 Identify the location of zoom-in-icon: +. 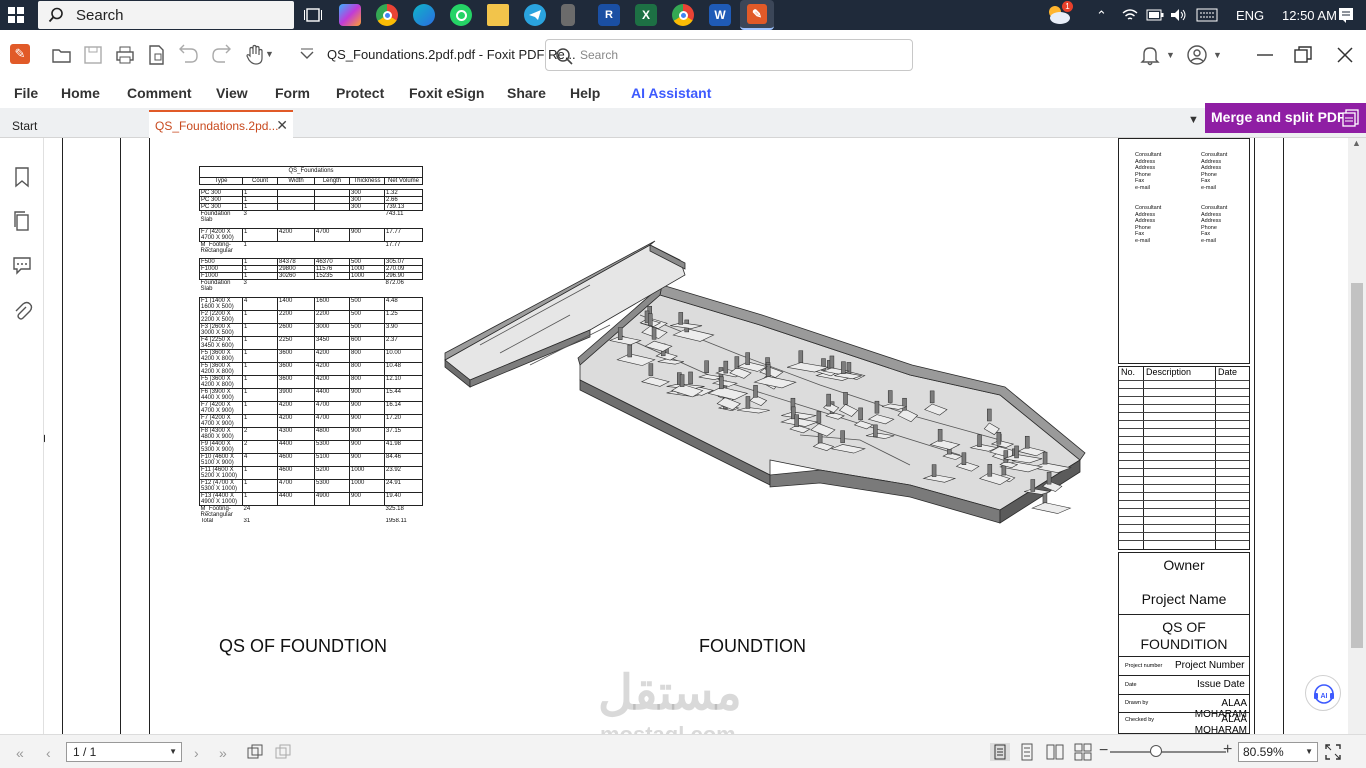
(1227, 750).